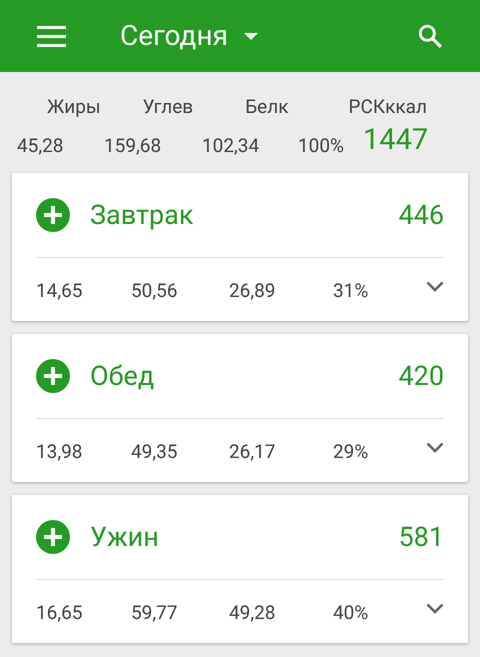 This screenshot has width=480, height=657. Describe the element at coordinates (252, 452) in the screenshot. I see `meal-value: 26,17` at that location.